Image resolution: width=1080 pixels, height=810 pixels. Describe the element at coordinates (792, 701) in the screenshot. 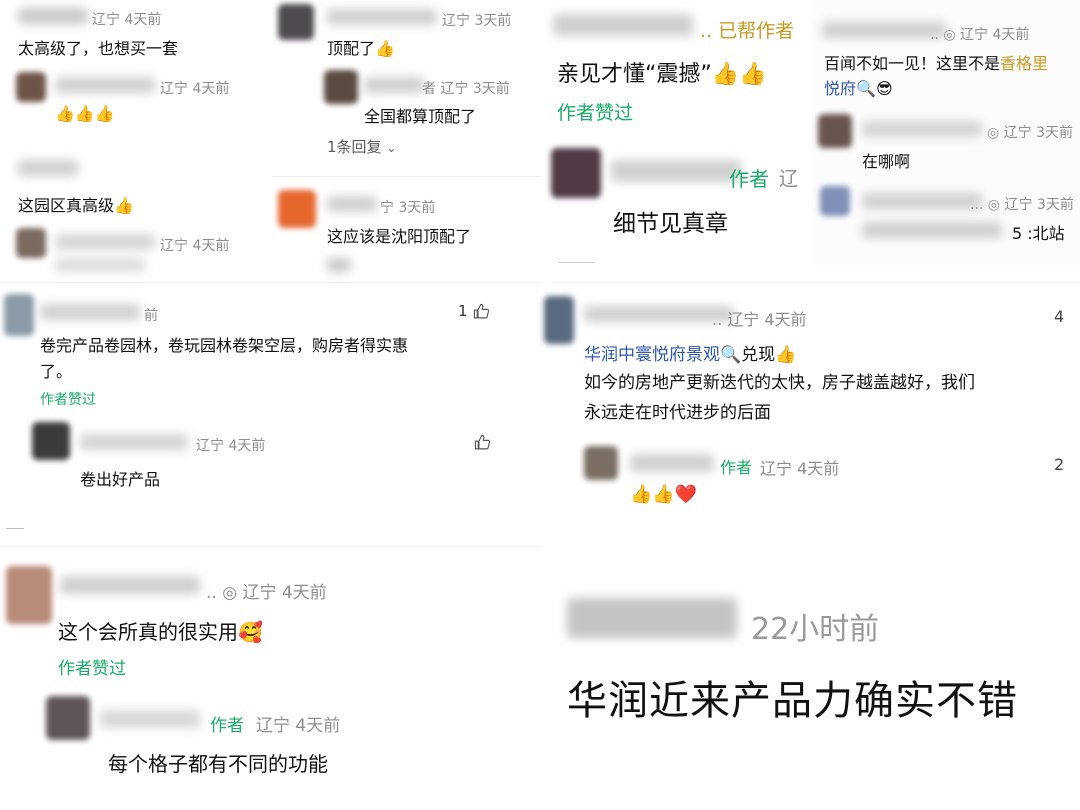

I see `comment-text: 华润近来产品力确实不错` at that location.